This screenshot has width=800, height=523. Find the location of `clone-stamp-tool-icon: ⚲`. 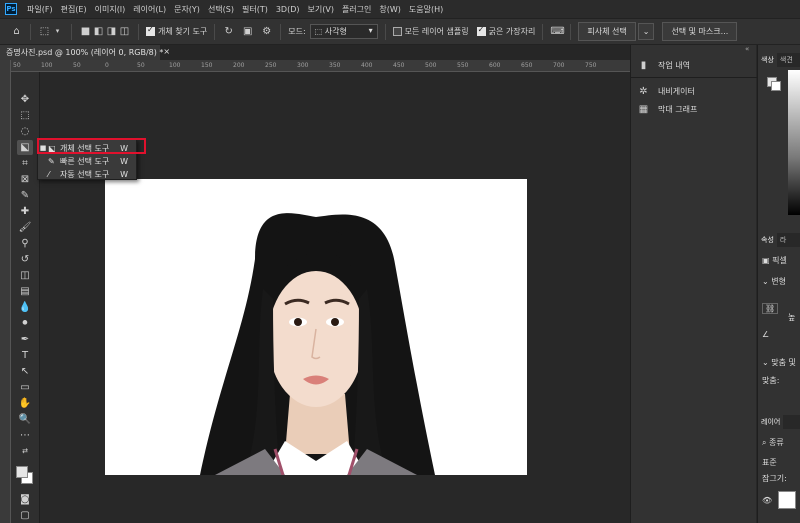

clone-stamp-tool-icon: ⚲ is located at coordinates (25, 243).